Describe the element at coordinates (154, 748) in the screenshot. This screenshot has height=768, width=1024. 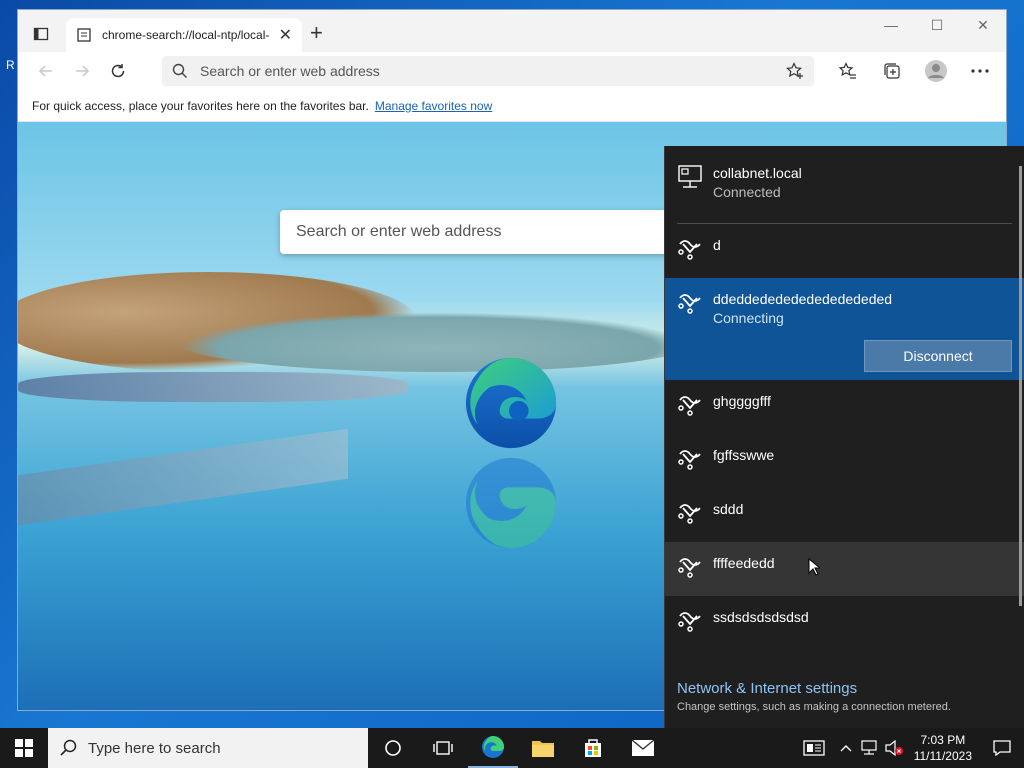
I see `taskbar-search-placeholder: Type here to search` at that location.